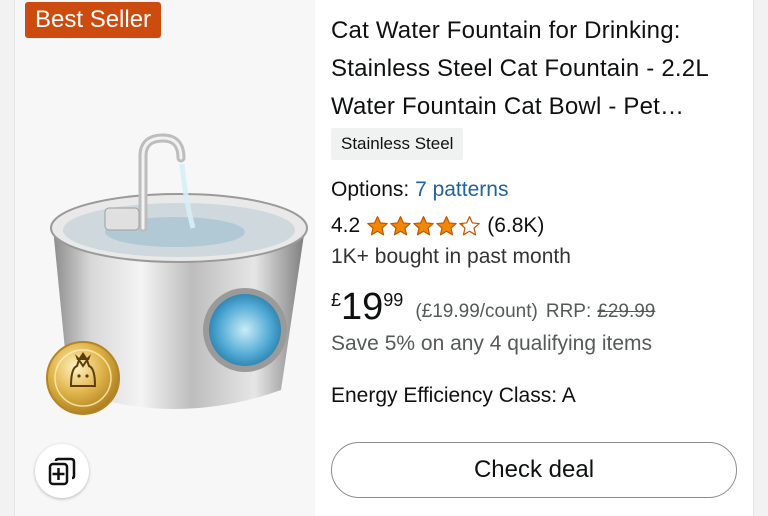  I want to click on cat-seal-icon, so click(83, 378).